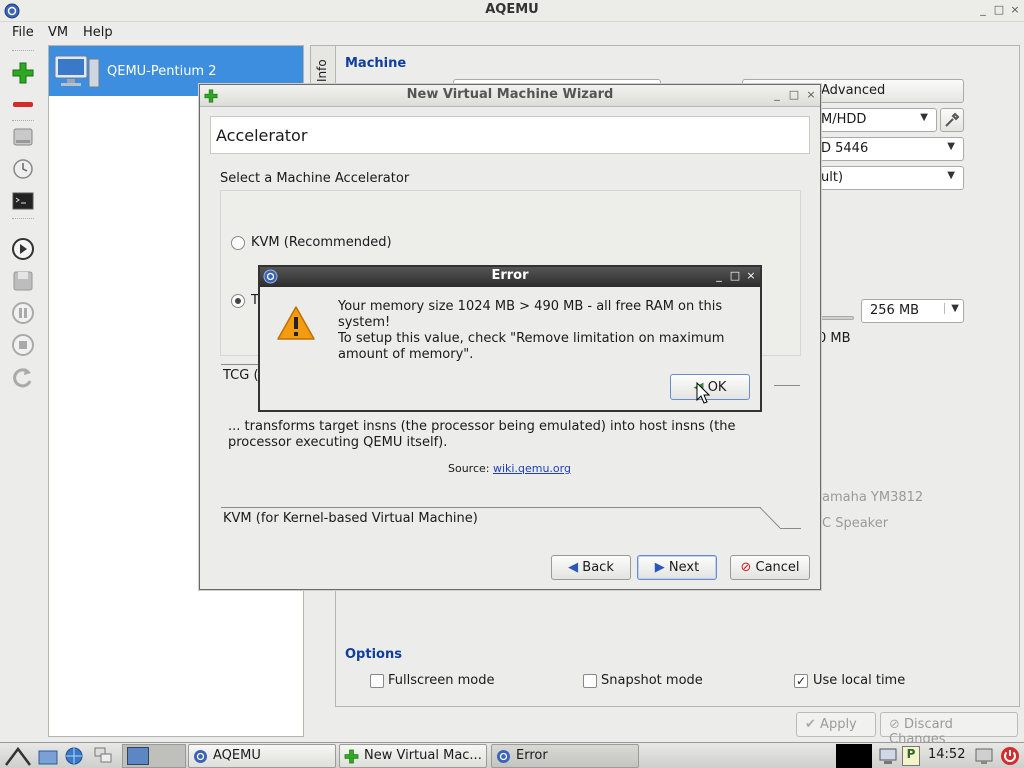 The width and height of the screenshot is (1024, 768). I want to click on back-label: Back, so click(598, 567).